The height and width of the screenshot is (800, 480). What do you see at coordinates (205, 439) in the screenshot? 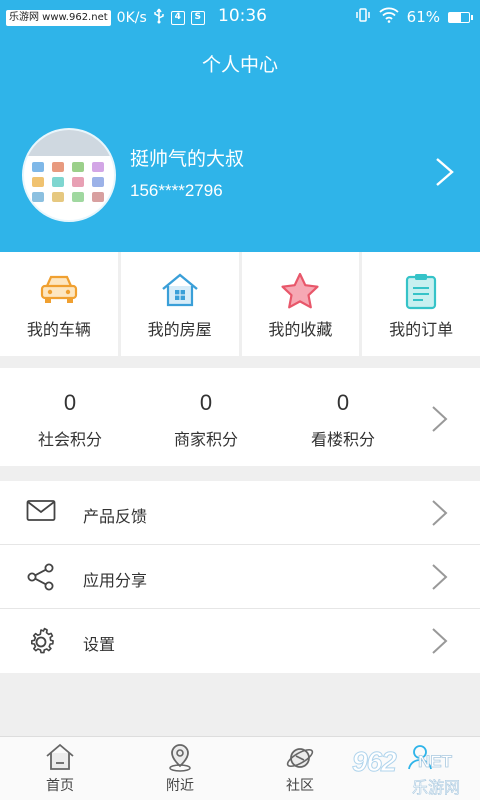
I see `points-label: 商家积分` at bounding box center [205, 439].